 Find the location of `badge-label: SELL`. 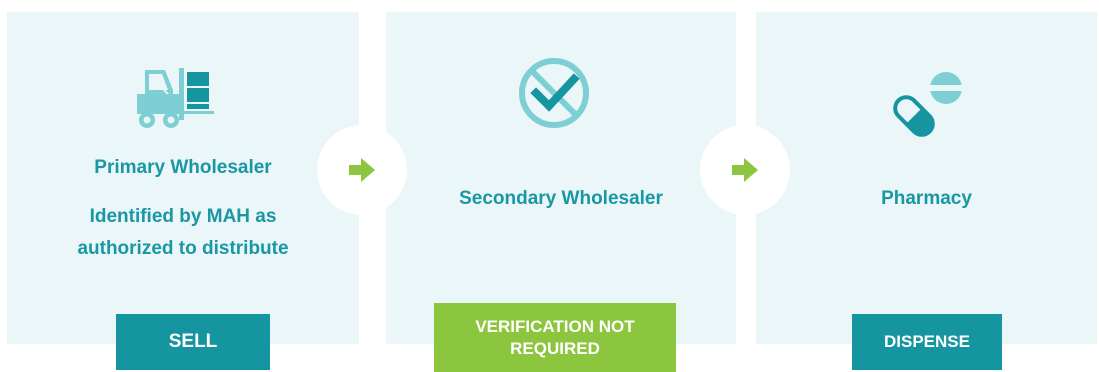

badge-label: SELL is located at coordinates (193, 341).